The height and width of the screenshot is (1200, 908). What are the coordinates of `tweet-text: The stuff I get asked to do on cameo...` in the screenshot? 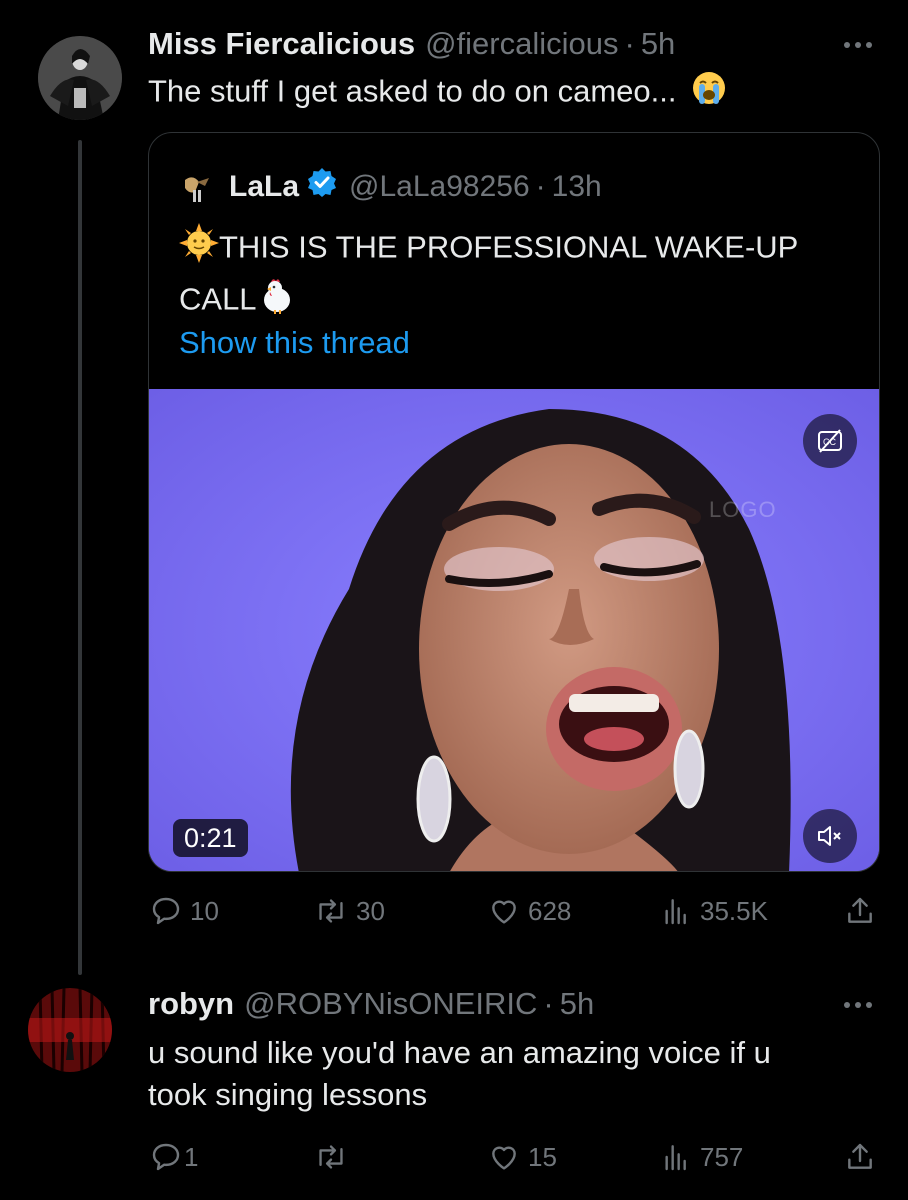 It's located at (437, 93).